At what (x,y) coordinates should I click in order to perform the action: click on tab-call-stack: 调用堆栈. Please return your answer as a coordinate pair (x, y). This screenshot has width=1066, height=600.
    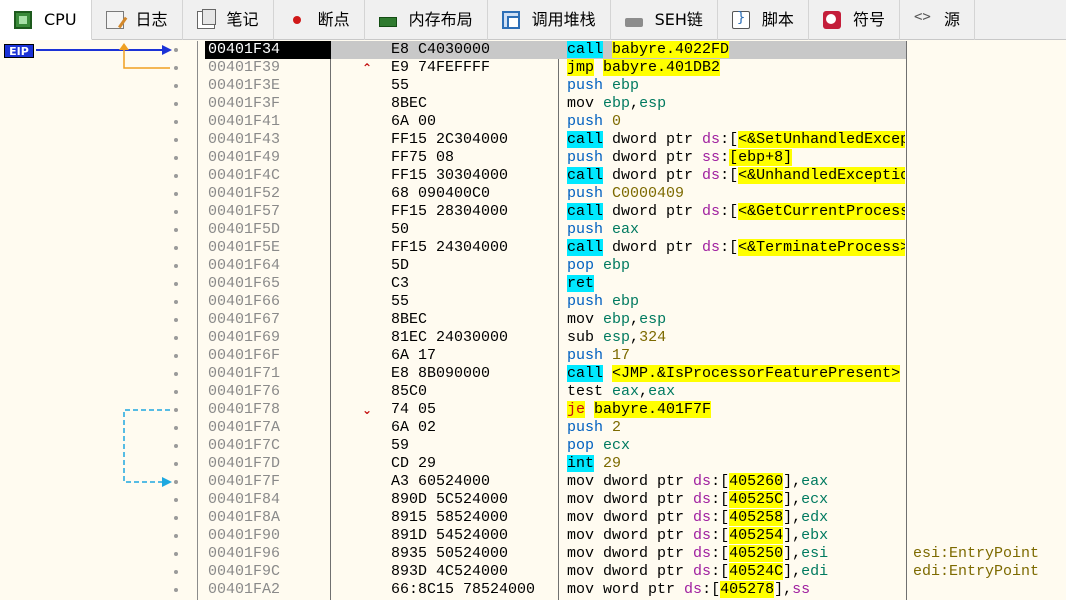
    Looking at the image, I should click on (549, 20).